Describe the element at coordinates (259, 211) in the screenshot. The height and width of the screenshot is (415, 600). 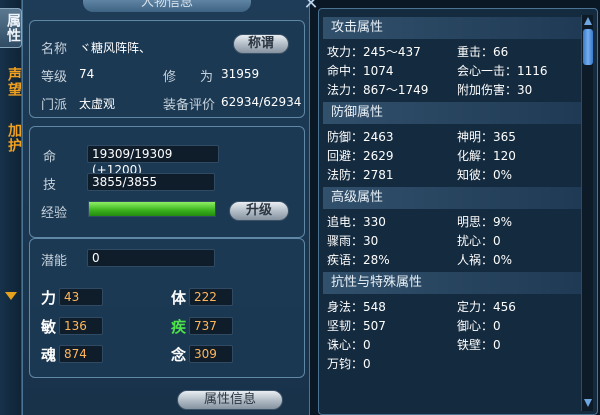
I see `upgrade-button: 升级` at that location.